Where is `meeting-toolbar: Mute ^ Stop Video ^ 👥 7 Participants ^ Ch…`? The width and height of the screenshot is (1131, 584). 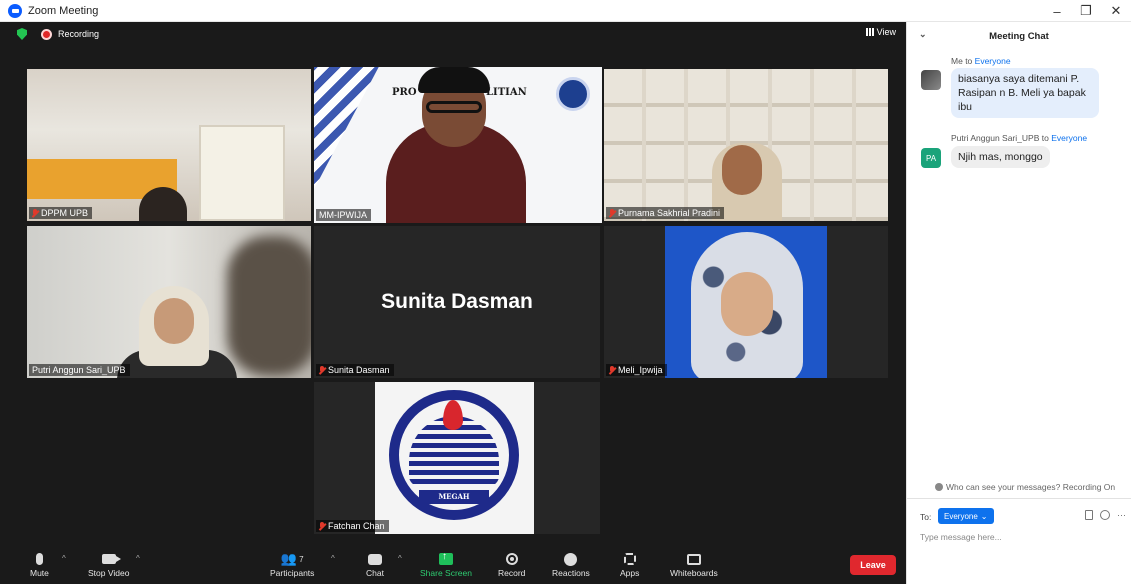
meeting-toolbar: Mute ^ Stop Video ^ 👥 7 Participants ^ Ch… is located at coordinates (453, 565).